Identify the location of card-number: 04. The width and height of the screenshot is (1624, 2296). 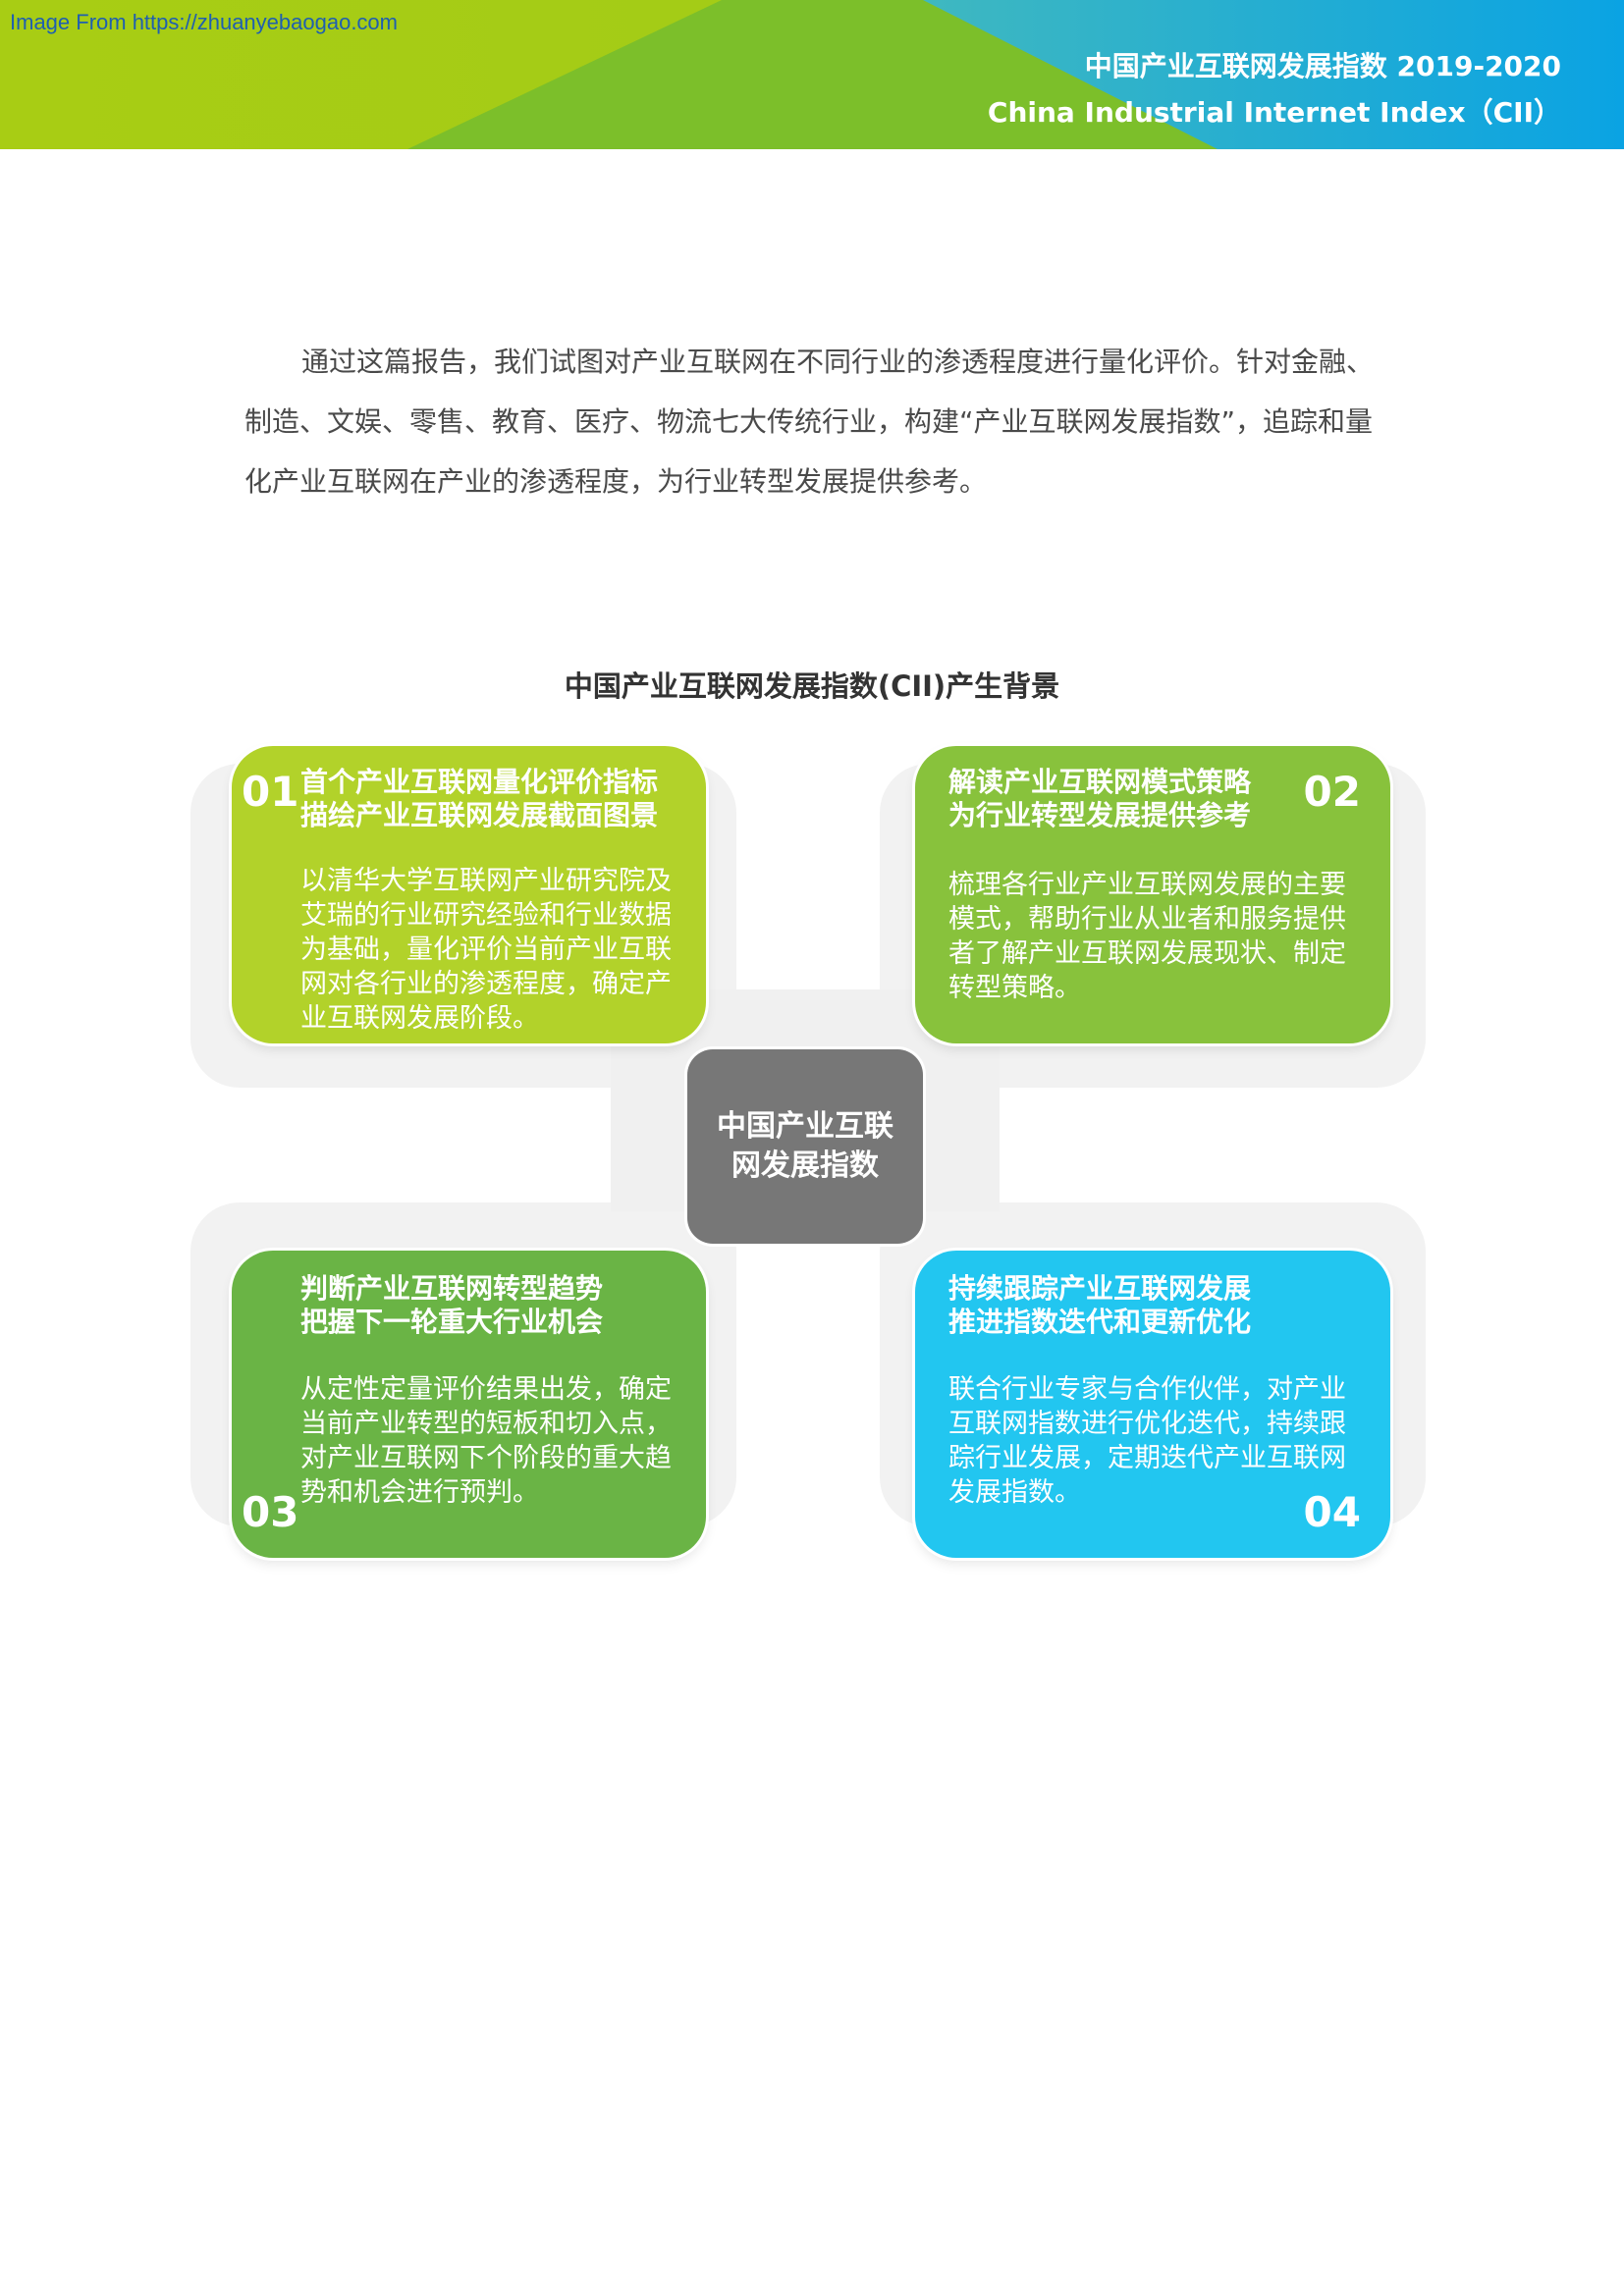
(1332, 1512).